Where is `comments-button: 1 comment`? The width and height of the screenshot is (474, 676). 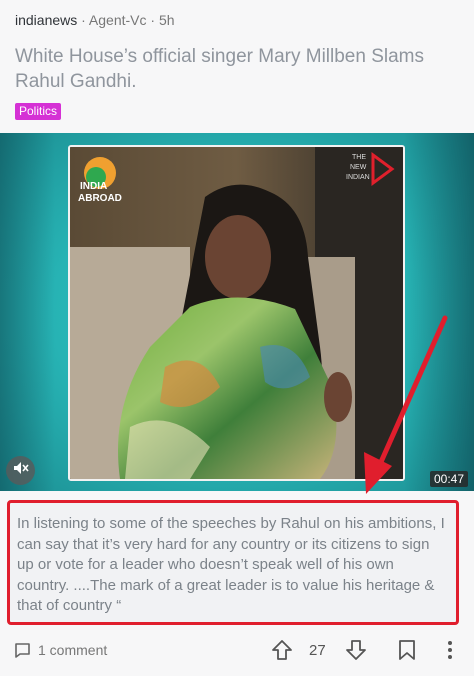
comments-button: 1 comment is located at coordinates (60, 650).